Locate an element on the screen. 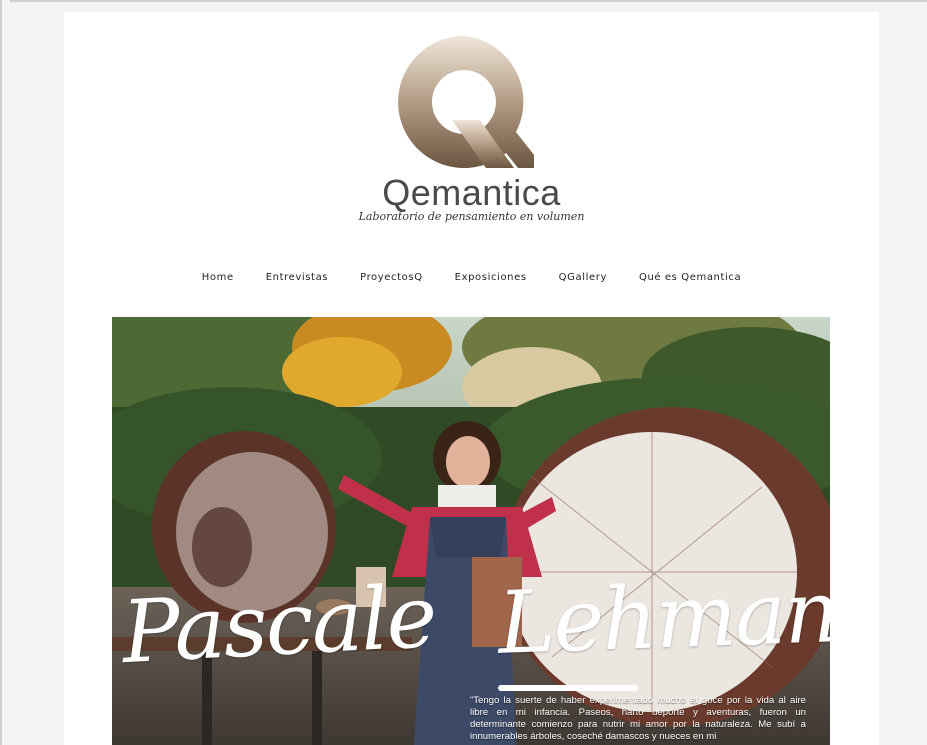  nav-item-que-es-qemantica: Qué es Qemantica is located at coordinates (690, 280).